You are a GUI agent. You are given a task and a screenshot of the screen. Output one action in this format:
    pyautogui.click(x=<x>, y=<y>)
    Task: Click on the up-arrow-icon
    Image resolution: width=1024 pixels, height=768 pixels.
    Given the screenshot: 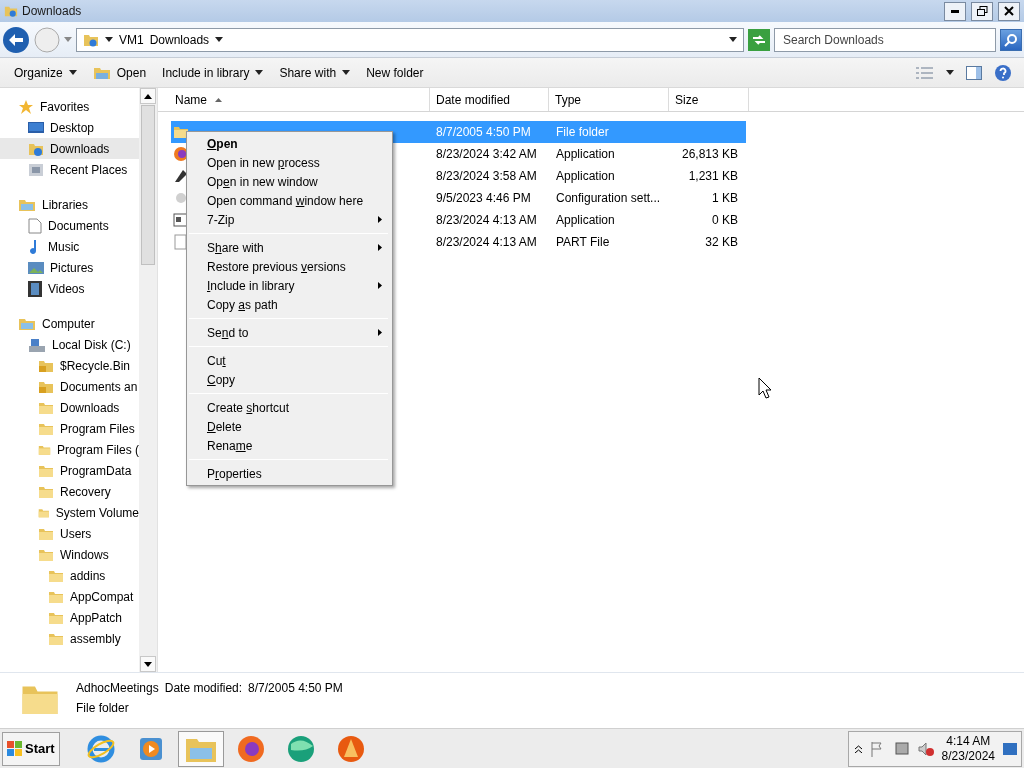 What is the action you would take?
    pyautogui.click(x=148, y=96)
    